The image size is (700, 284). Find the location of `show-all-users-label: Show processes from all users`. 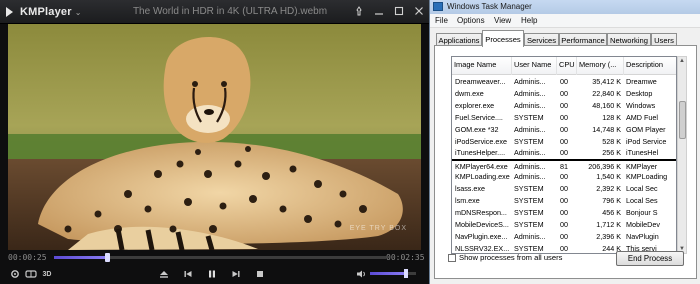

show-all-users-label: Show processes from all users is located at coordinates (511, 257).